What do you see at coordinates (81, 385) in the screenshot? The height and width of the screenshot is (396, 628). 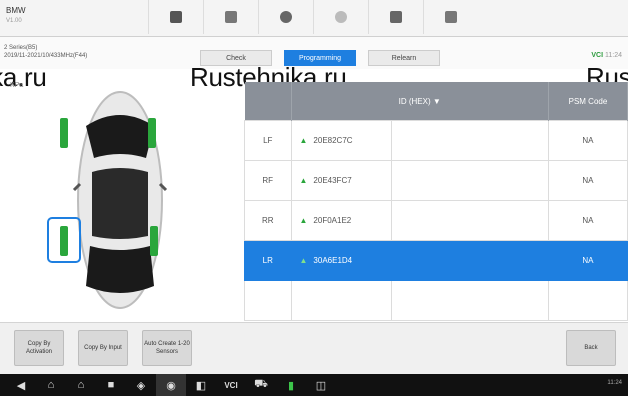 I see `house-nav-icon: ⌂` at bounding box center [81, 385].